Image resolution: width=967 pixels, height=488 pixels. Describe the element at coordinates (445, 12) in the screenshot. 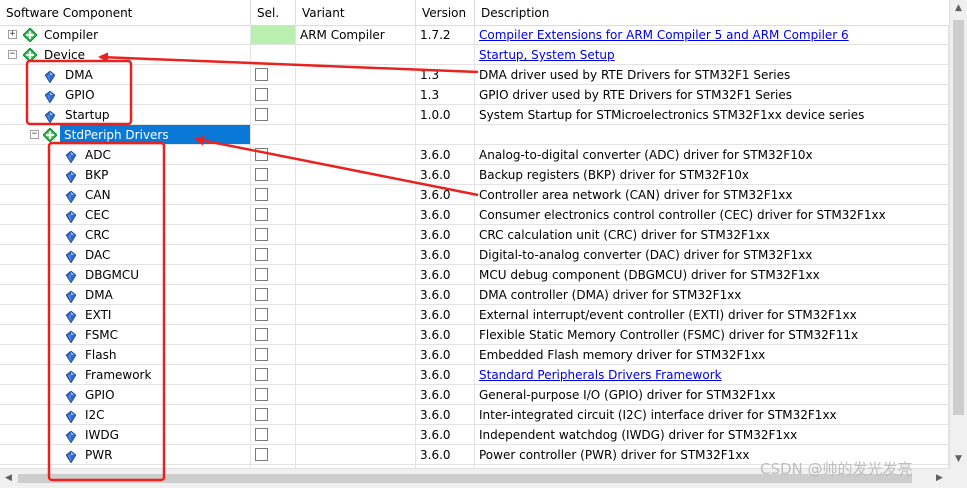

I see `header-version: Version` at that location.